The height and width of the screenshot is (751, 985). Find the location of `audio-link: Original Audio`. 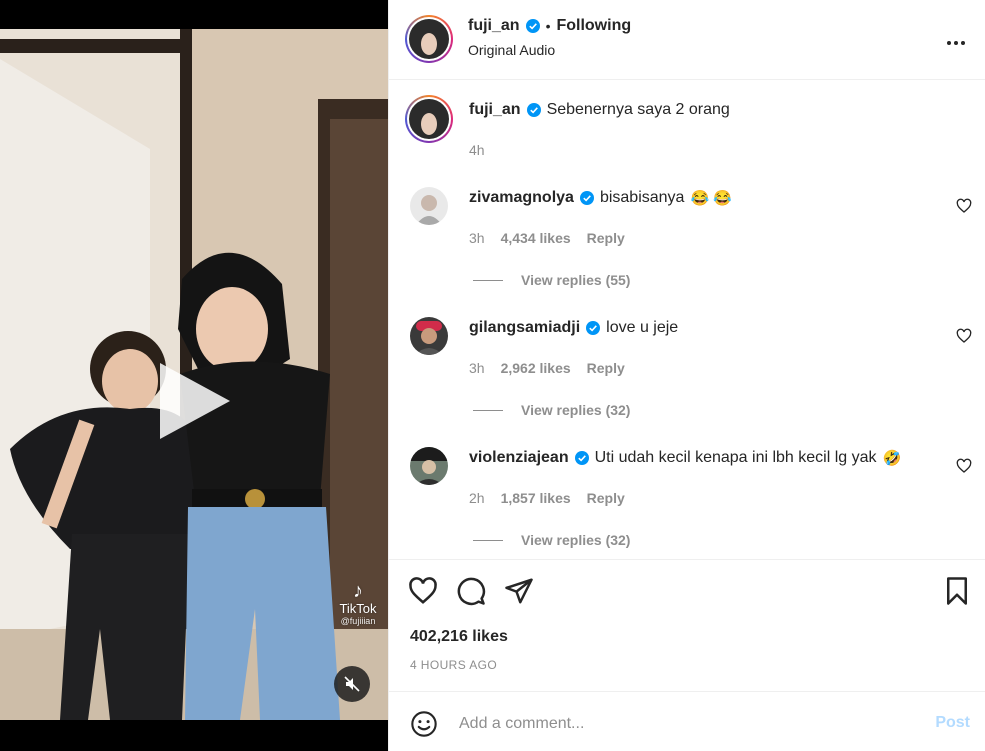

audio-link: Original Audio is located at coordinates (511, 50).